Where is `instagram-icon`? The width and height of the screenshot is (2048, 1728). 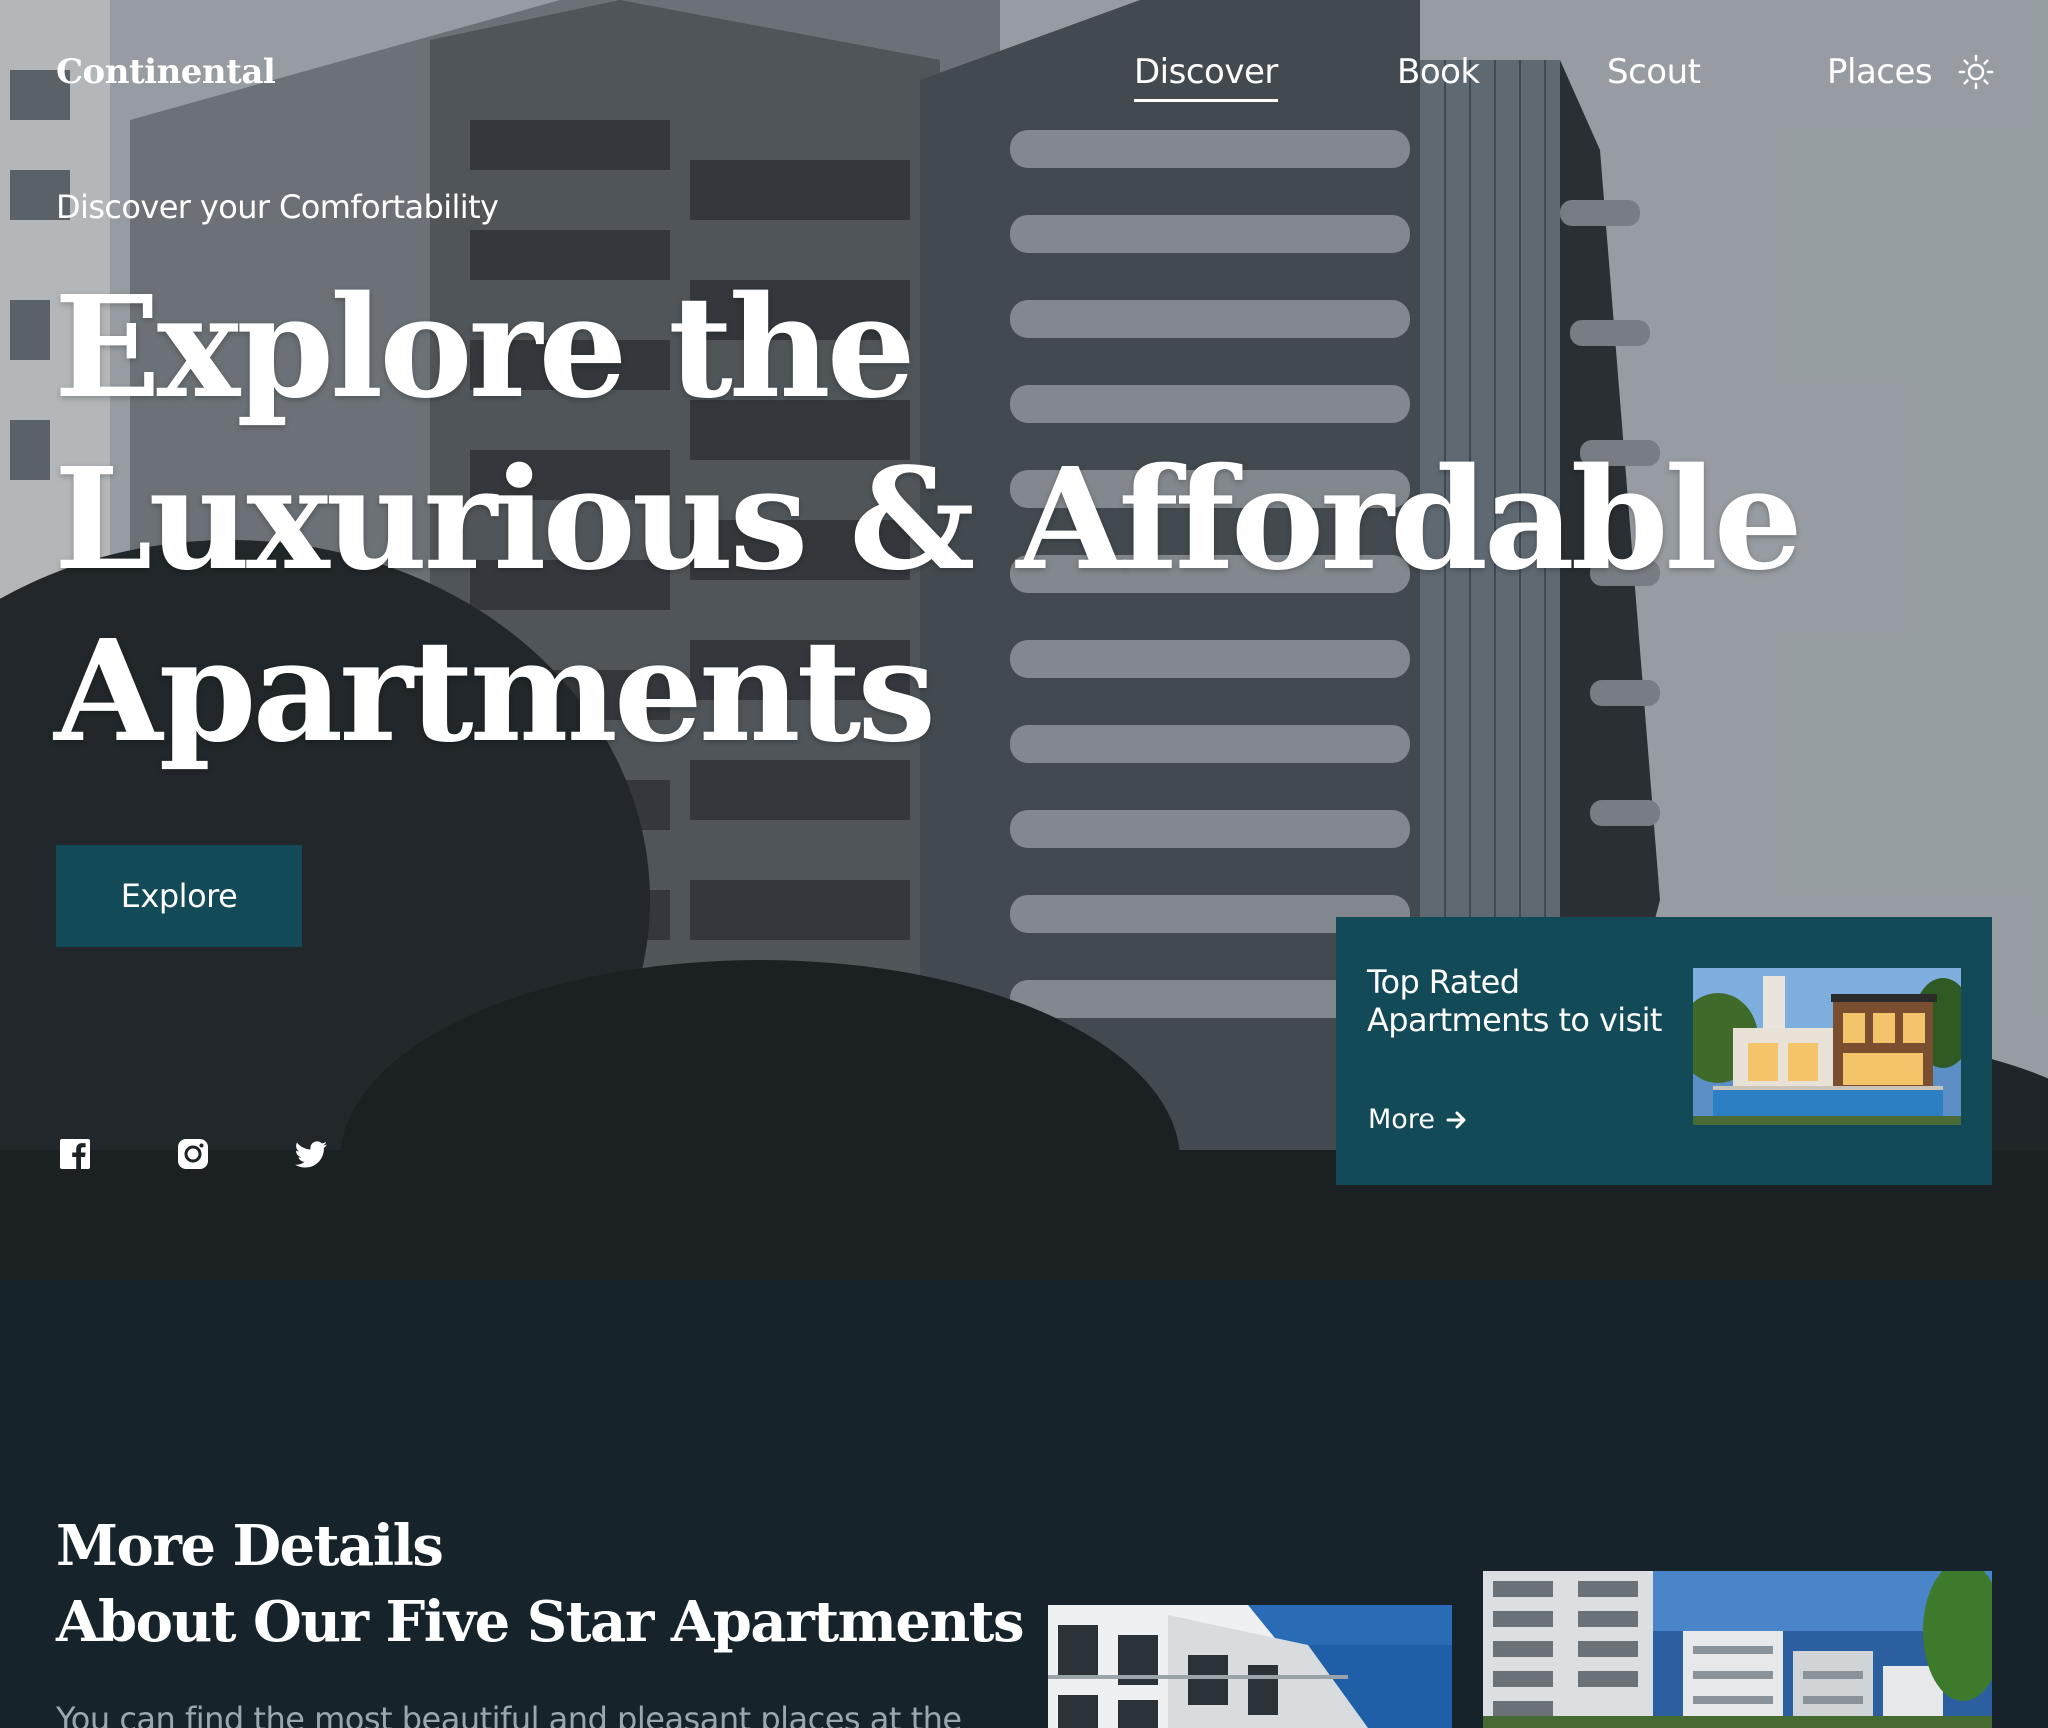 instagram-icon is located at coordinates (193, 1154).